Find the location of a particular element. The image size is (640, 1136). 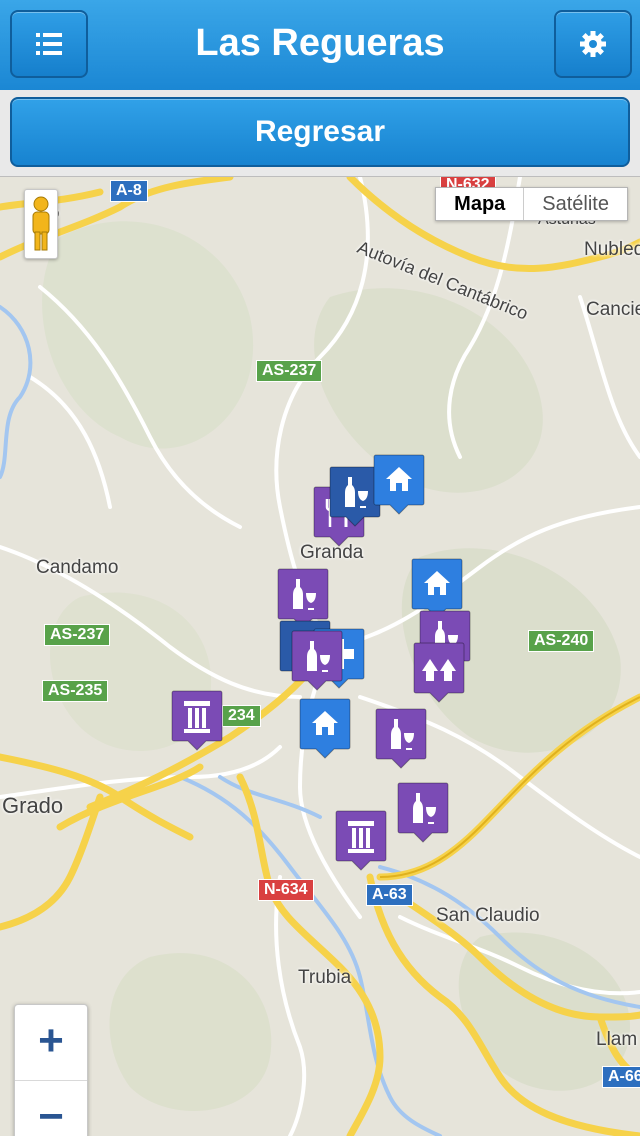

road-shield-a63: A-63 is located at coordinates (389, 895).